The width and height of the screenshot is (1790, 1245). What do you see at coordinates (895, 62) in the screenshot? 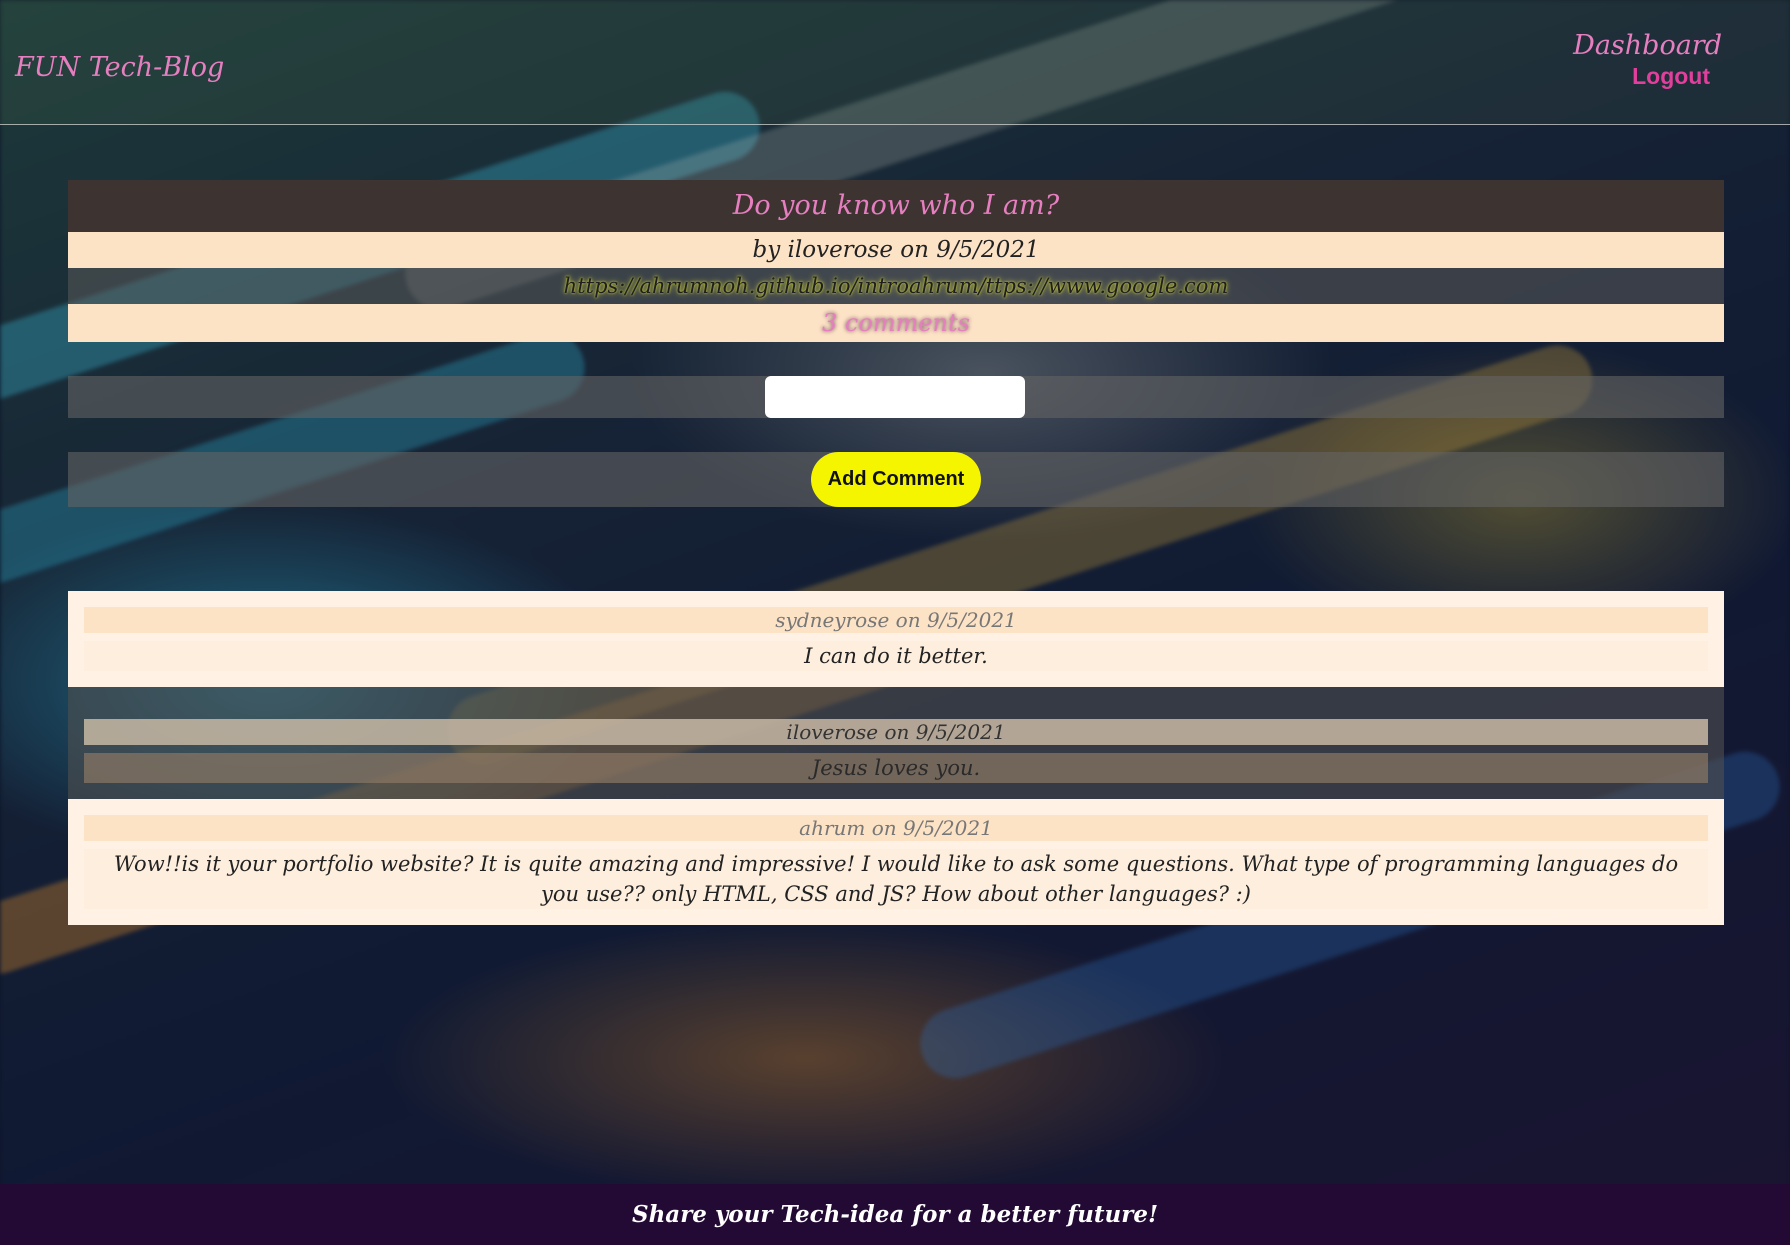
I see `site-header: FUN Tech-Blog Dashboard Logout` at bounding box center [895, 62].